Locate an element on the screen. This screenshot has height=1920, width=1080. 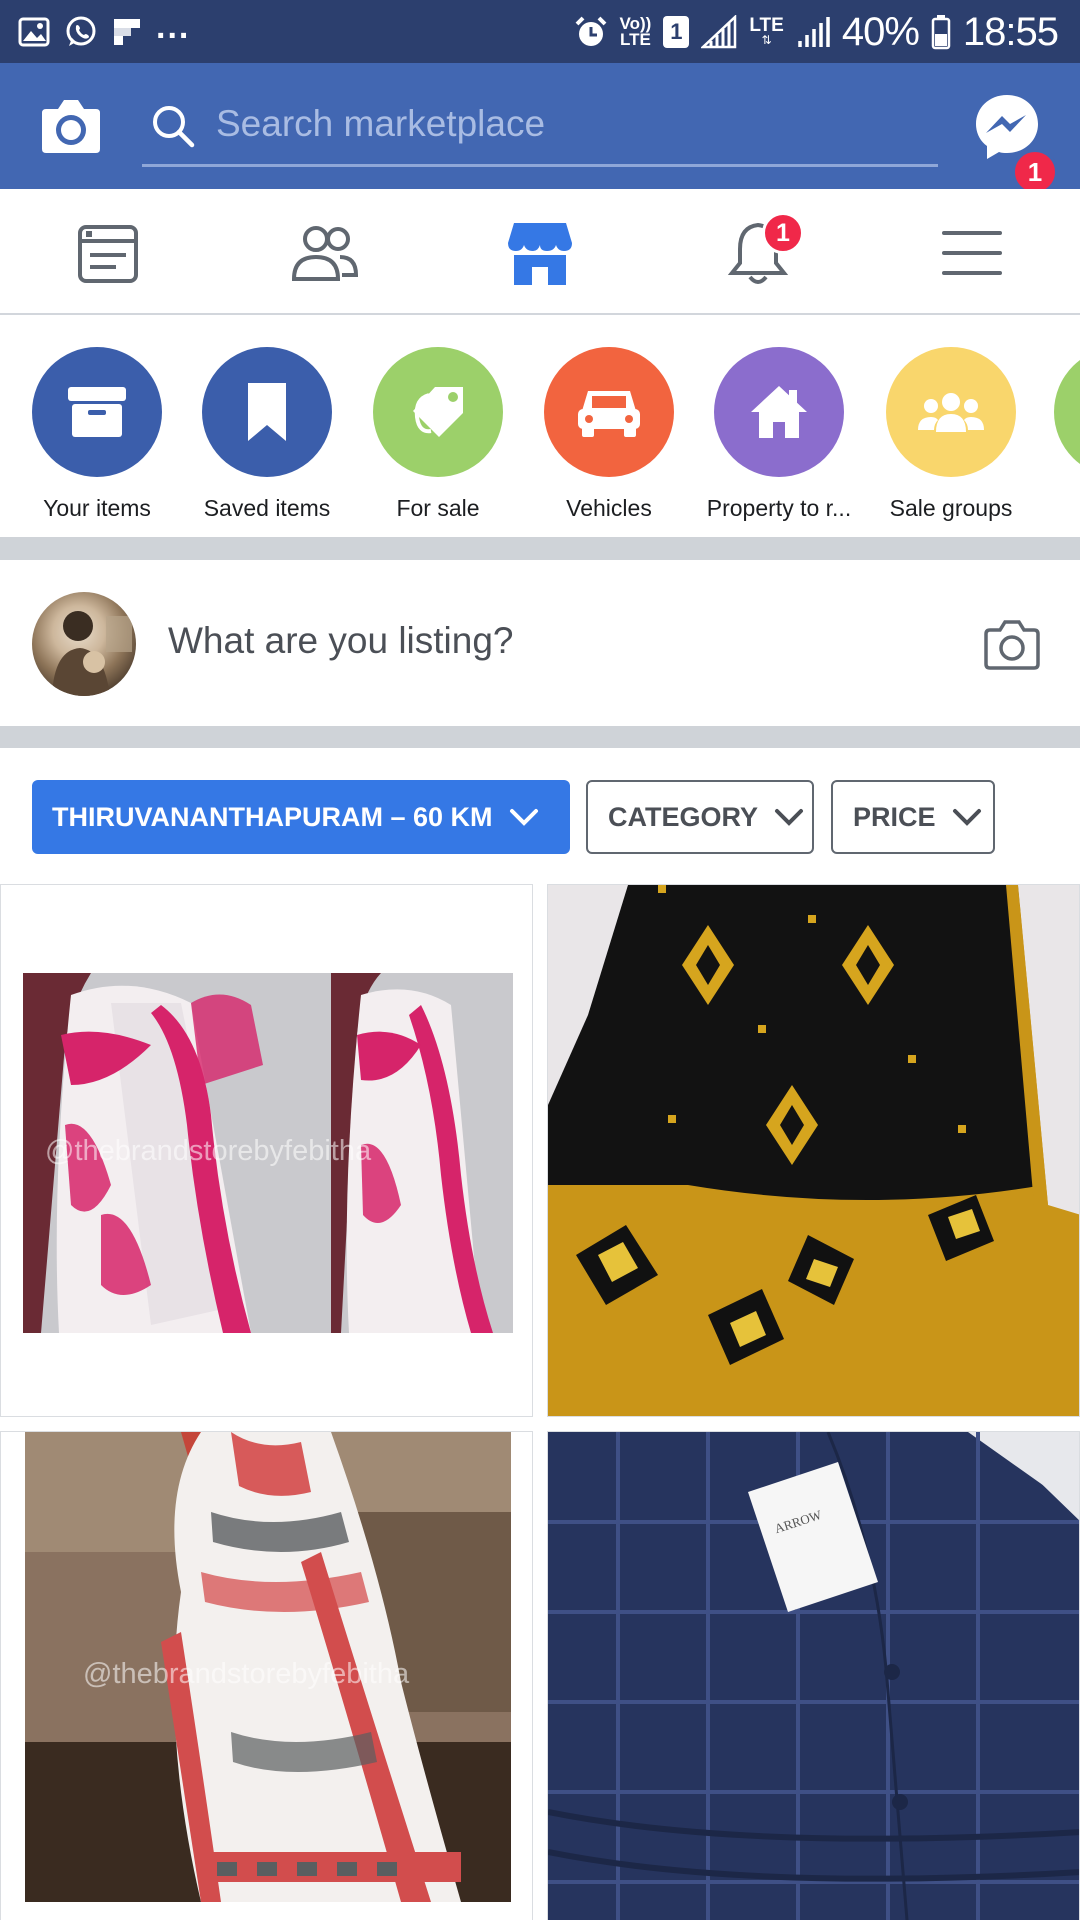
car-icon is located at coordinates (609, 414).